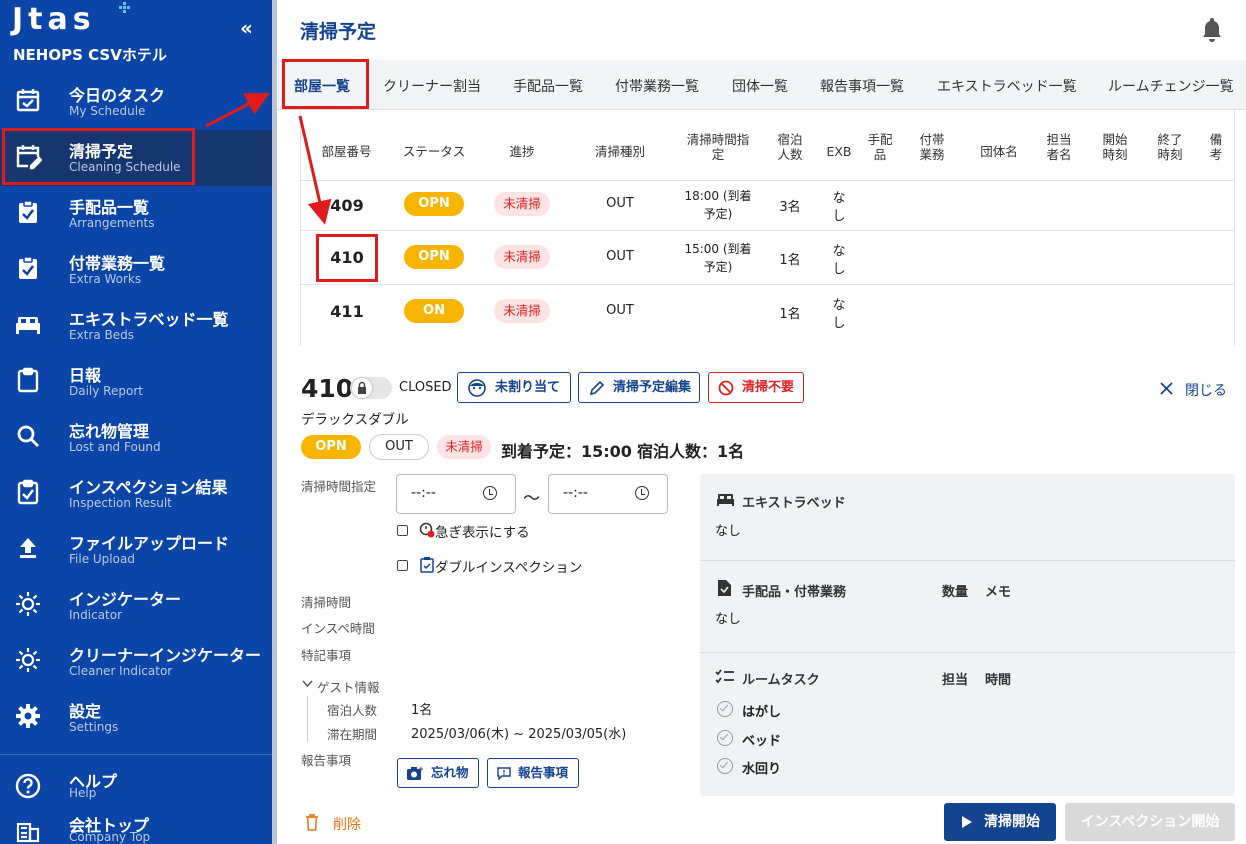 This screenshot has height=844, width=1246. I want to click on pencil-icon, so click(597, 388).